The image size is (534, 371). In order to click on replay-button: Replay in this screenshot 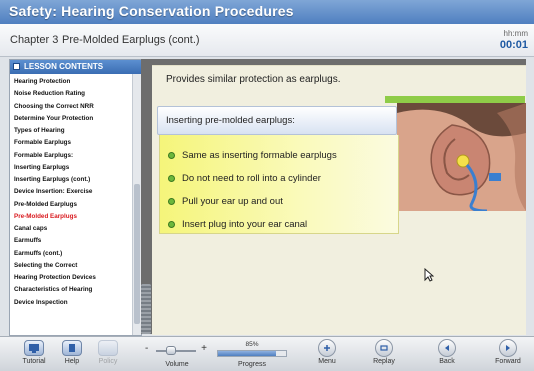, I will do `click(384, 354)`.